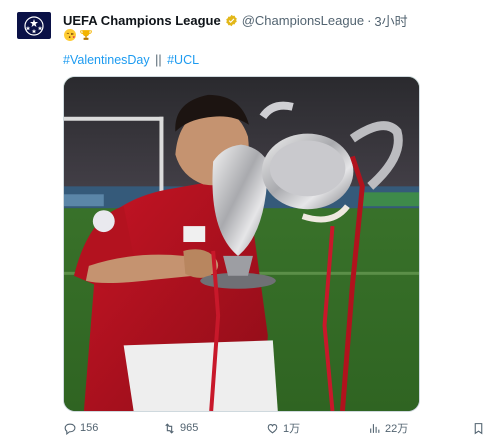 The height and width of the screenshot is (440, 500). I want to click on avatar, so click(34, 25).